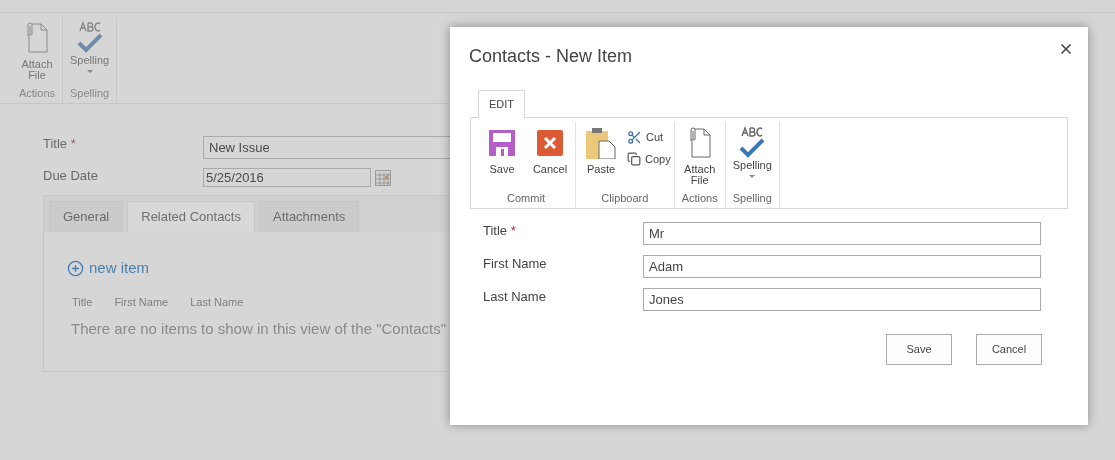  What do you see at coordinates (842, 299) in the screenshot?
I see `text-field: Jones` at bounding box center [842, 299].